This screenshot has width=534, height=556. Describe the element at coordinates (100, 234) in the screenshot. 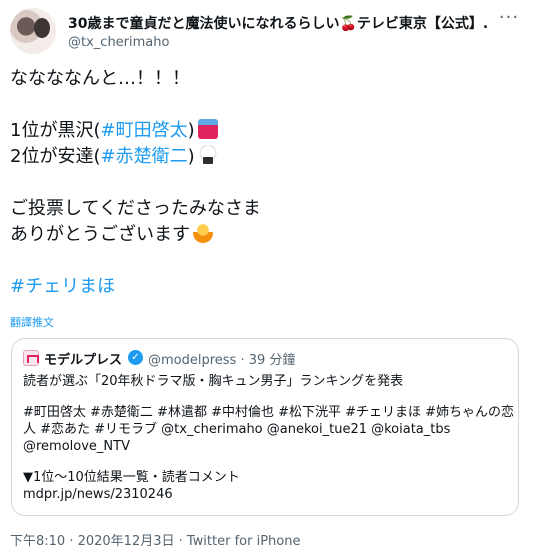

I see `thanks2-text: ありがとうございます` at that location.